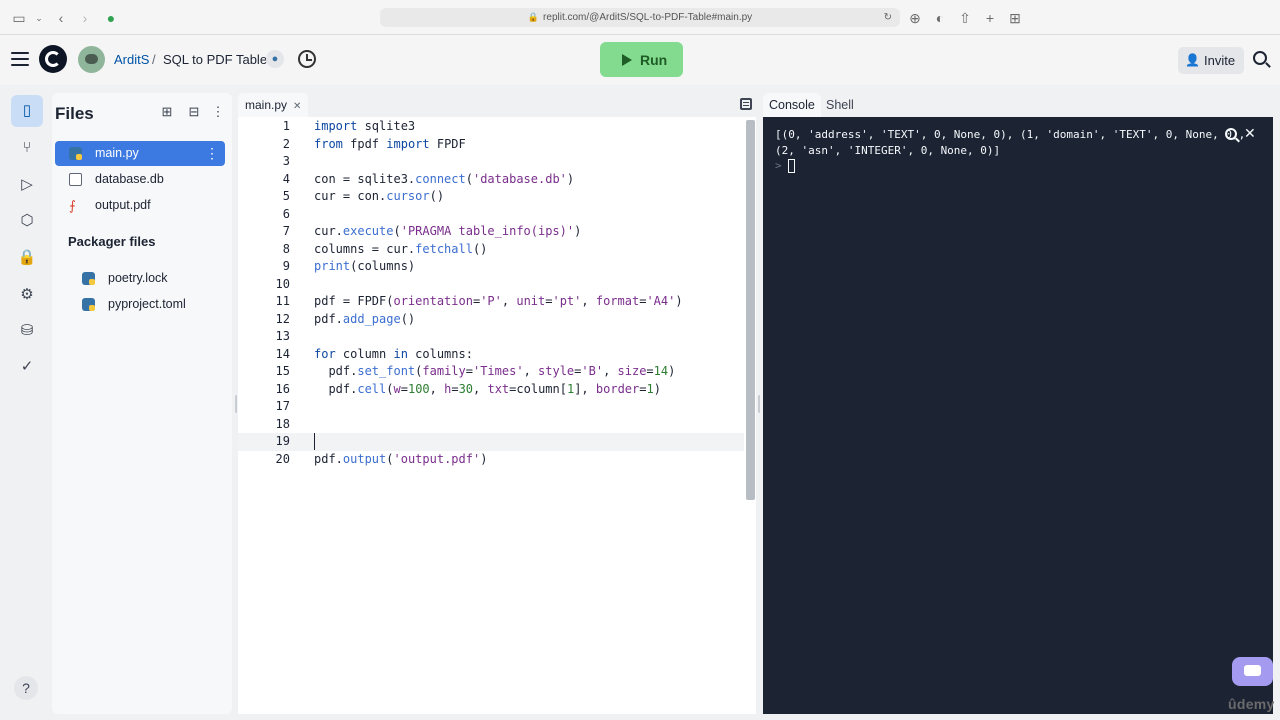 This screenshot has height=720, width=1280. What do you see at coordinates (491, 162) in the screenshot?
I see `code-line: 3` at bounding box center [491, 162].